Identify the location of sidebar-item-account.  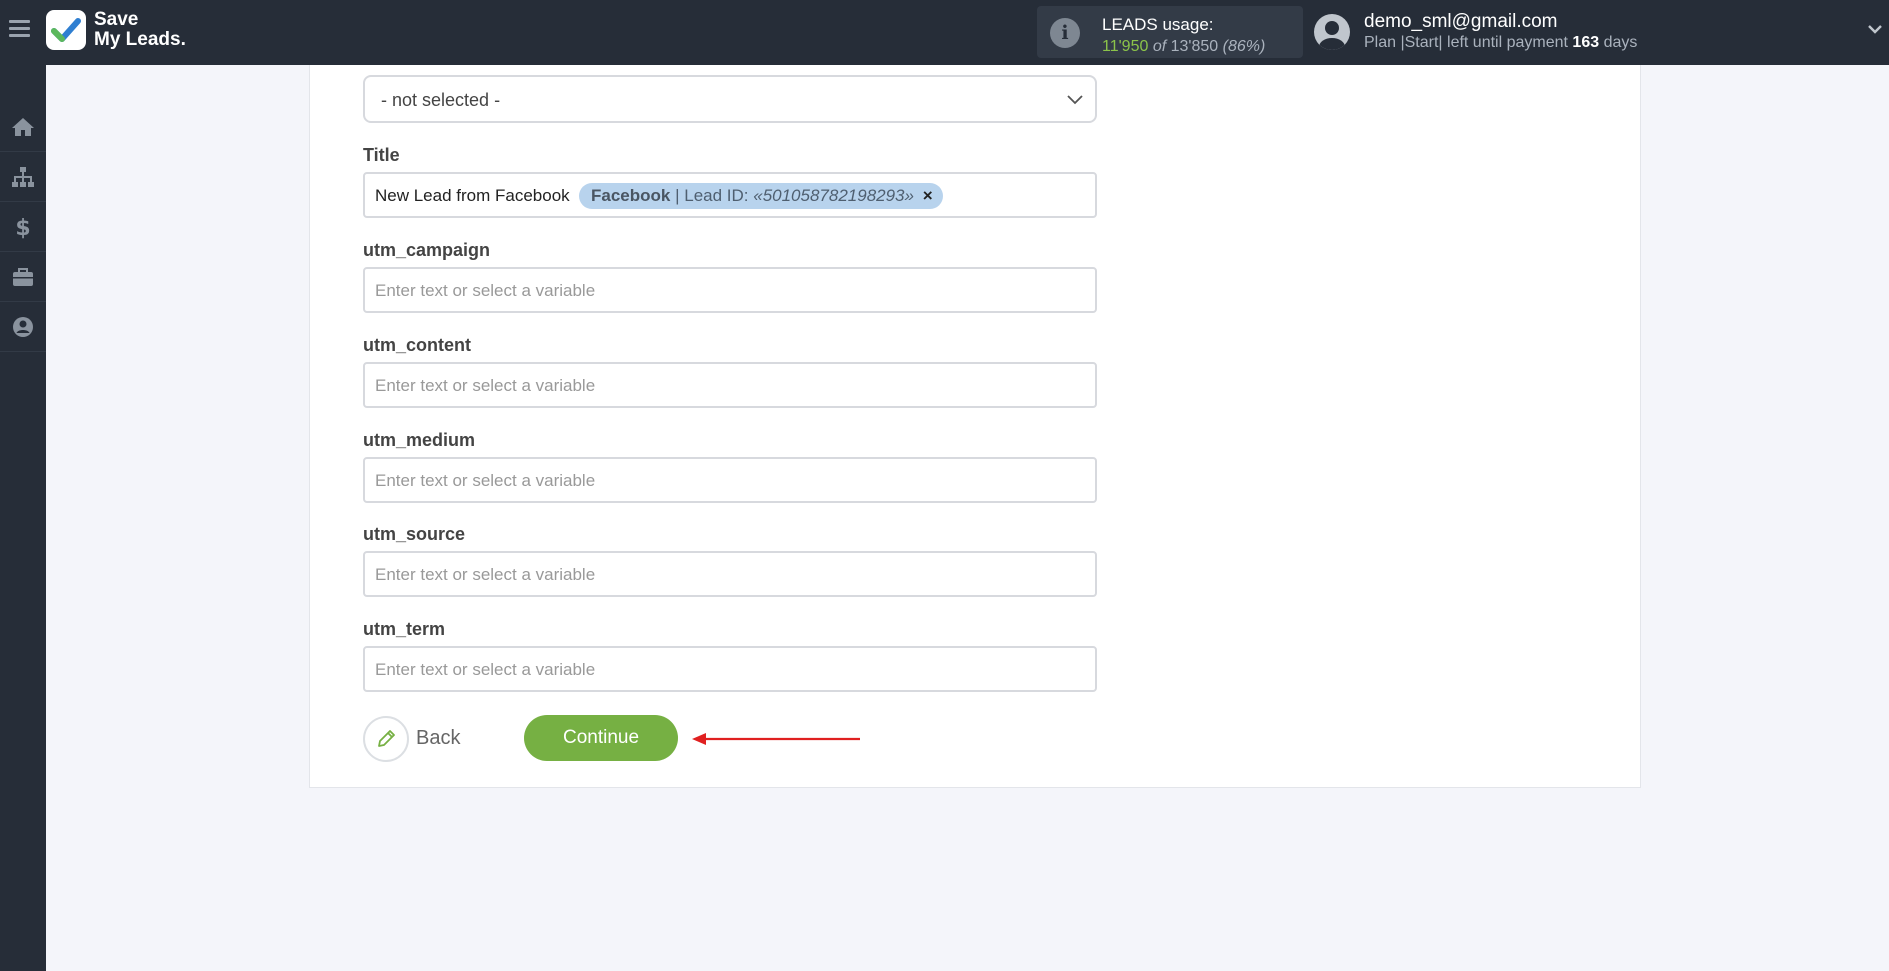
(23, 327).